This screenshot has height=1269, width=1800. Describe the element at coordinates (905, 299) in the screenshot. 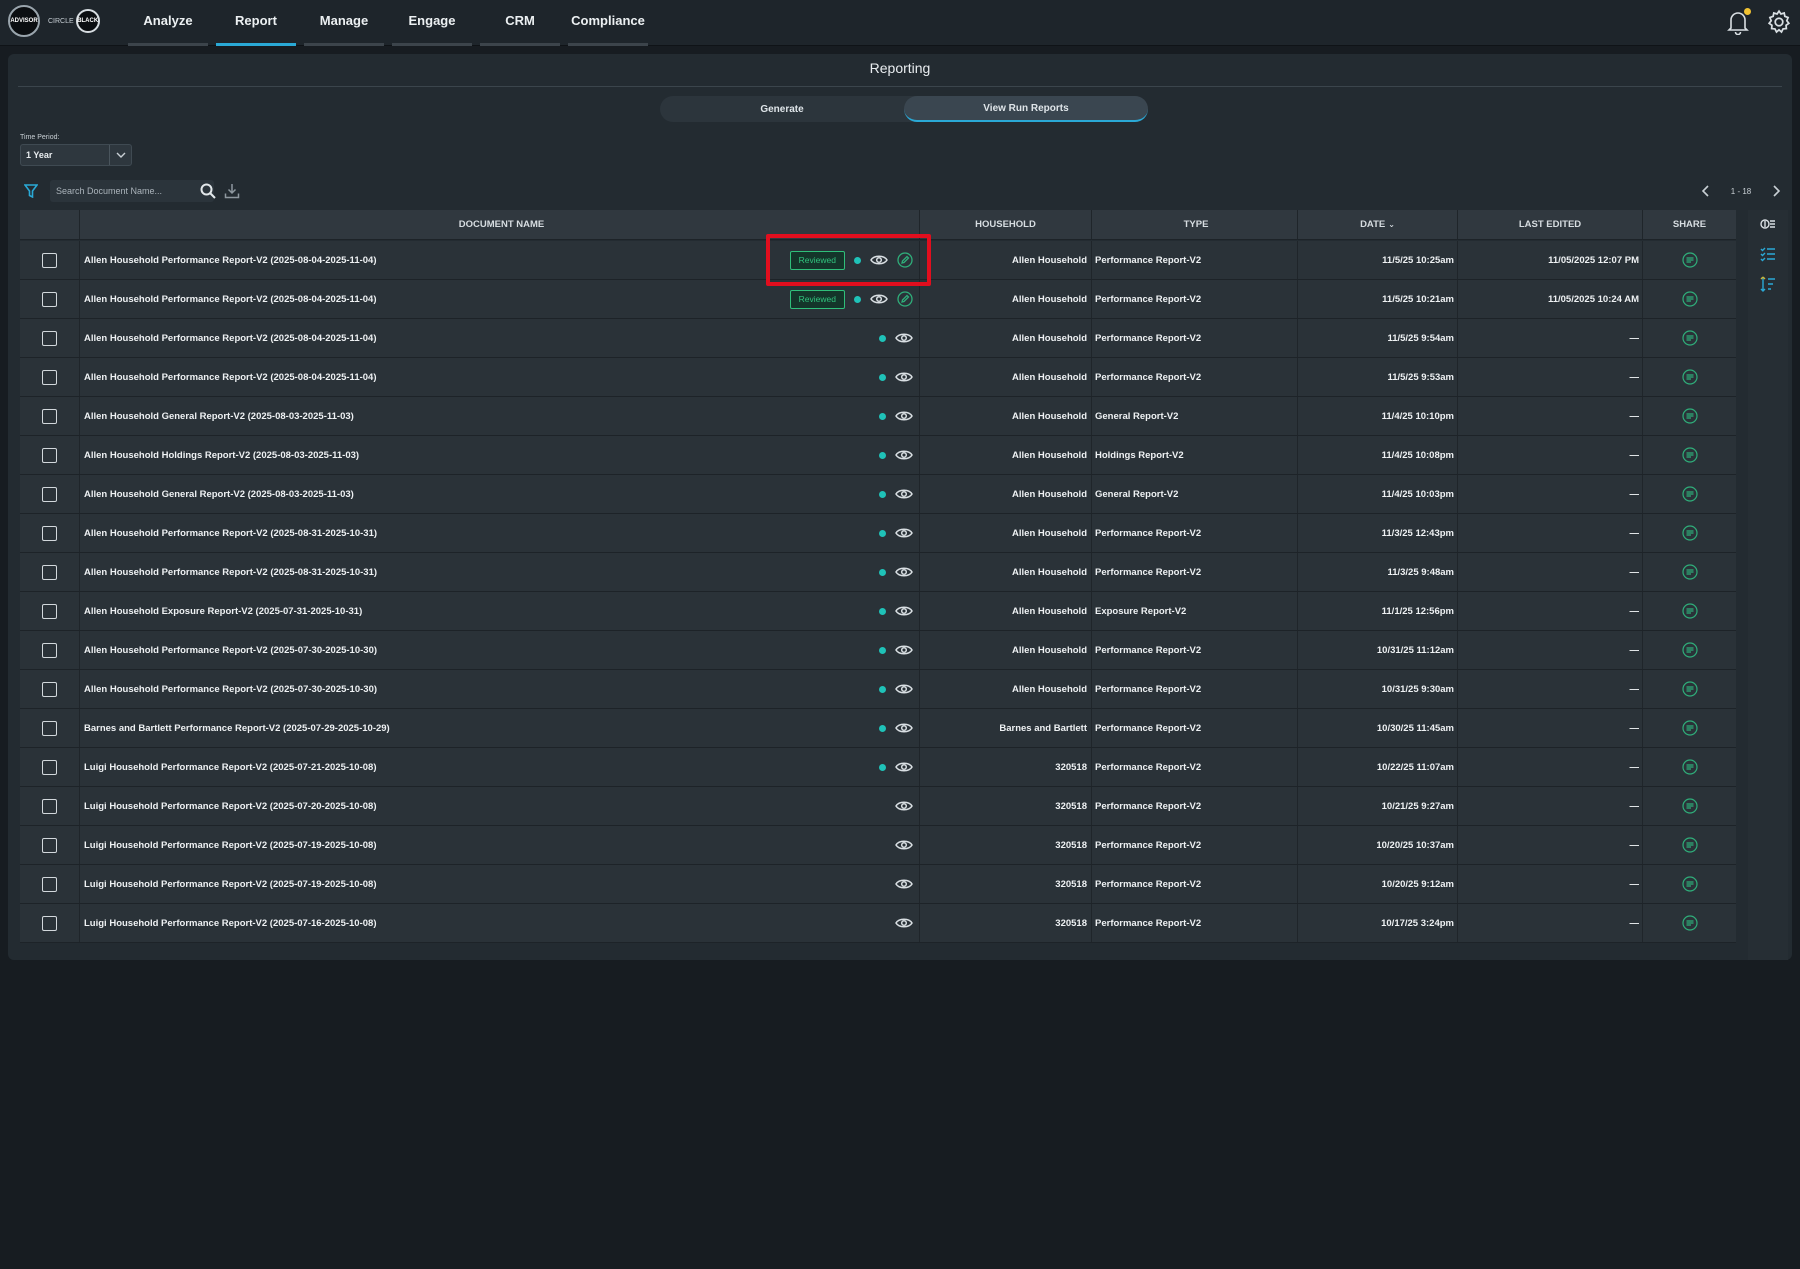

I see `edit-icon` at that location.